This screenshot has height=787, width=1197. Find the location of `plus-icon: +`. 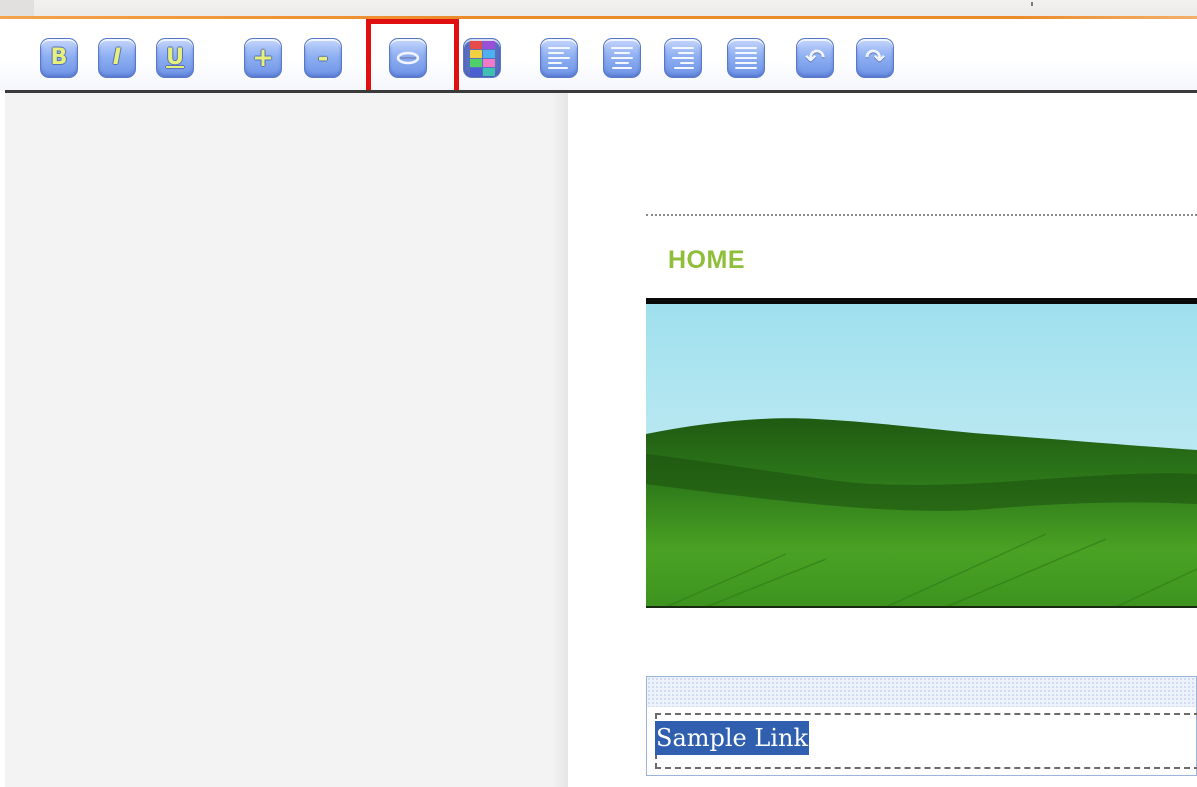

plus-icon: + is located at coordinates (263, 58).